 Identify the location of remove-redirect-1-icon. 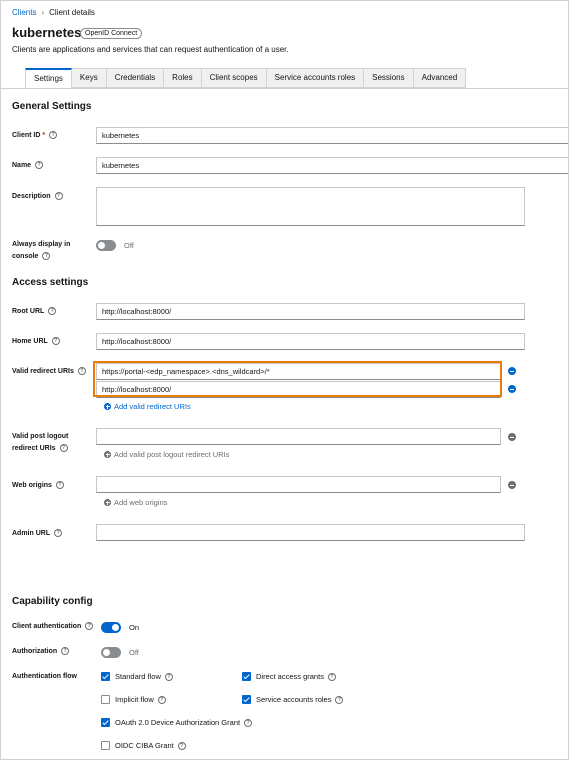
(512, 371).